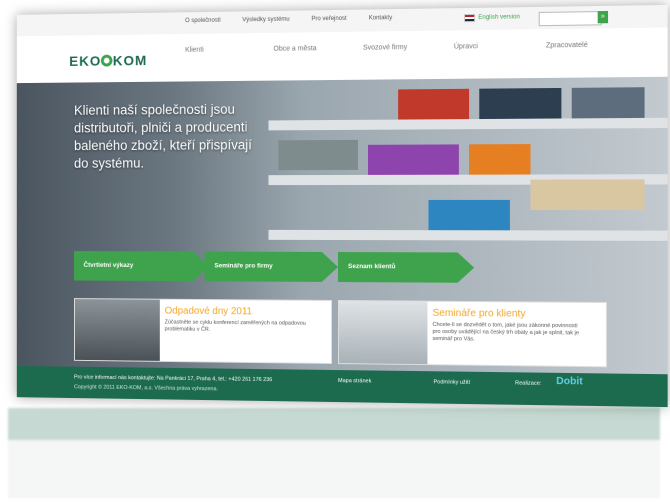 The height and width of the screenshot is (503, 670). I want to click on nav-item-svozove-firmy: Svozové firmy, so click(408, 47).